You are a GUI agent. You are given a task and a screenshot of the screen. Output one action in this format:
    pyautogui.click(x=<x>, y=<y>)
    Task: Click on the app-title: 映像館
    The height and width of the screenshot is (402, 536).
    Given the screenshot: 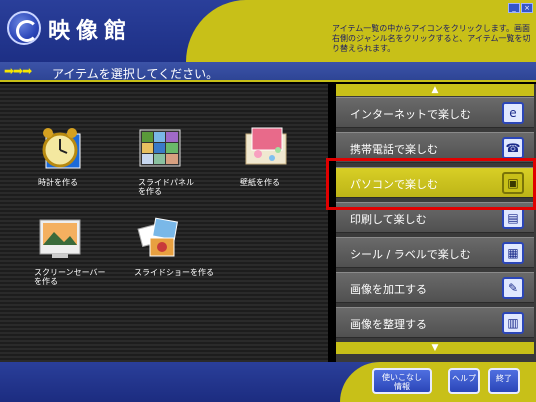 What is the action you would take?
    pyautogui.click(x=90, y=31)
    